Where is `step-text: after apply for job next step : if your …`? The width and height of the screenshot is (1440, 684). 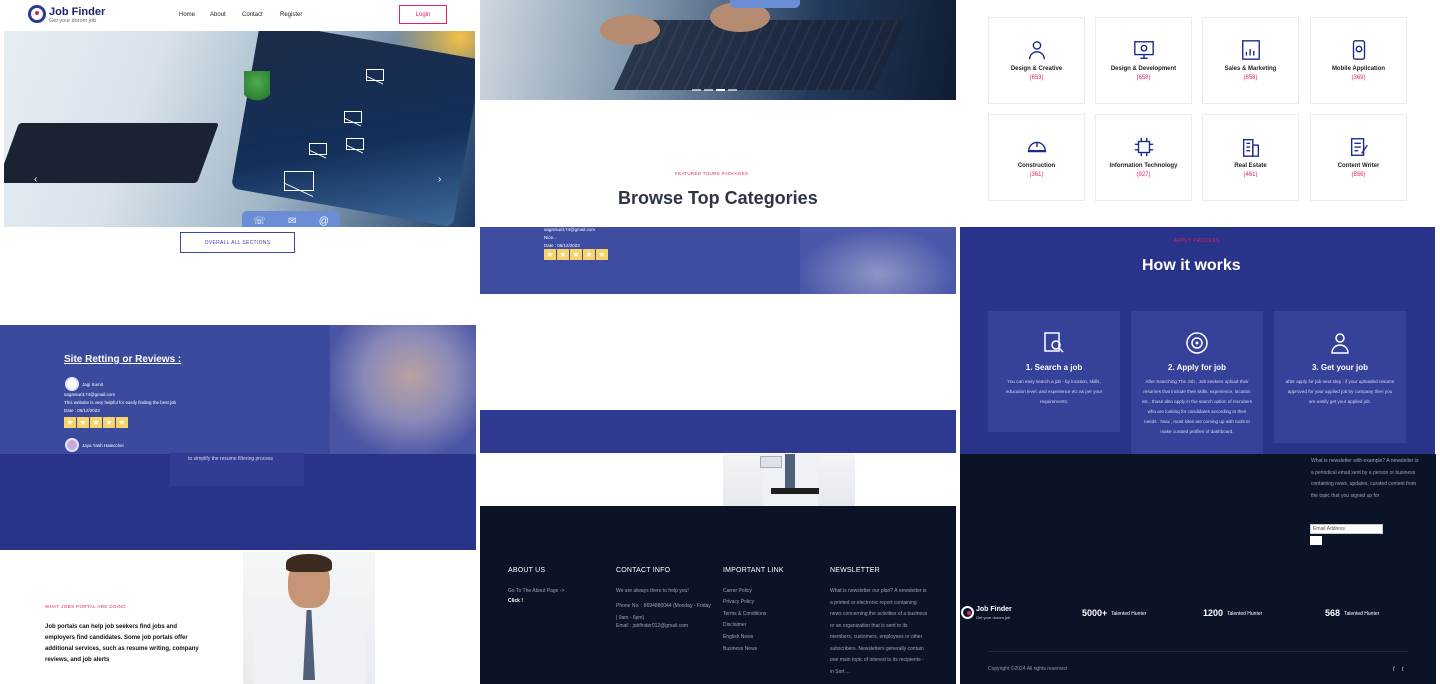
step-text: after apply for job next step : if your … is located at coordinates (1340, 391).